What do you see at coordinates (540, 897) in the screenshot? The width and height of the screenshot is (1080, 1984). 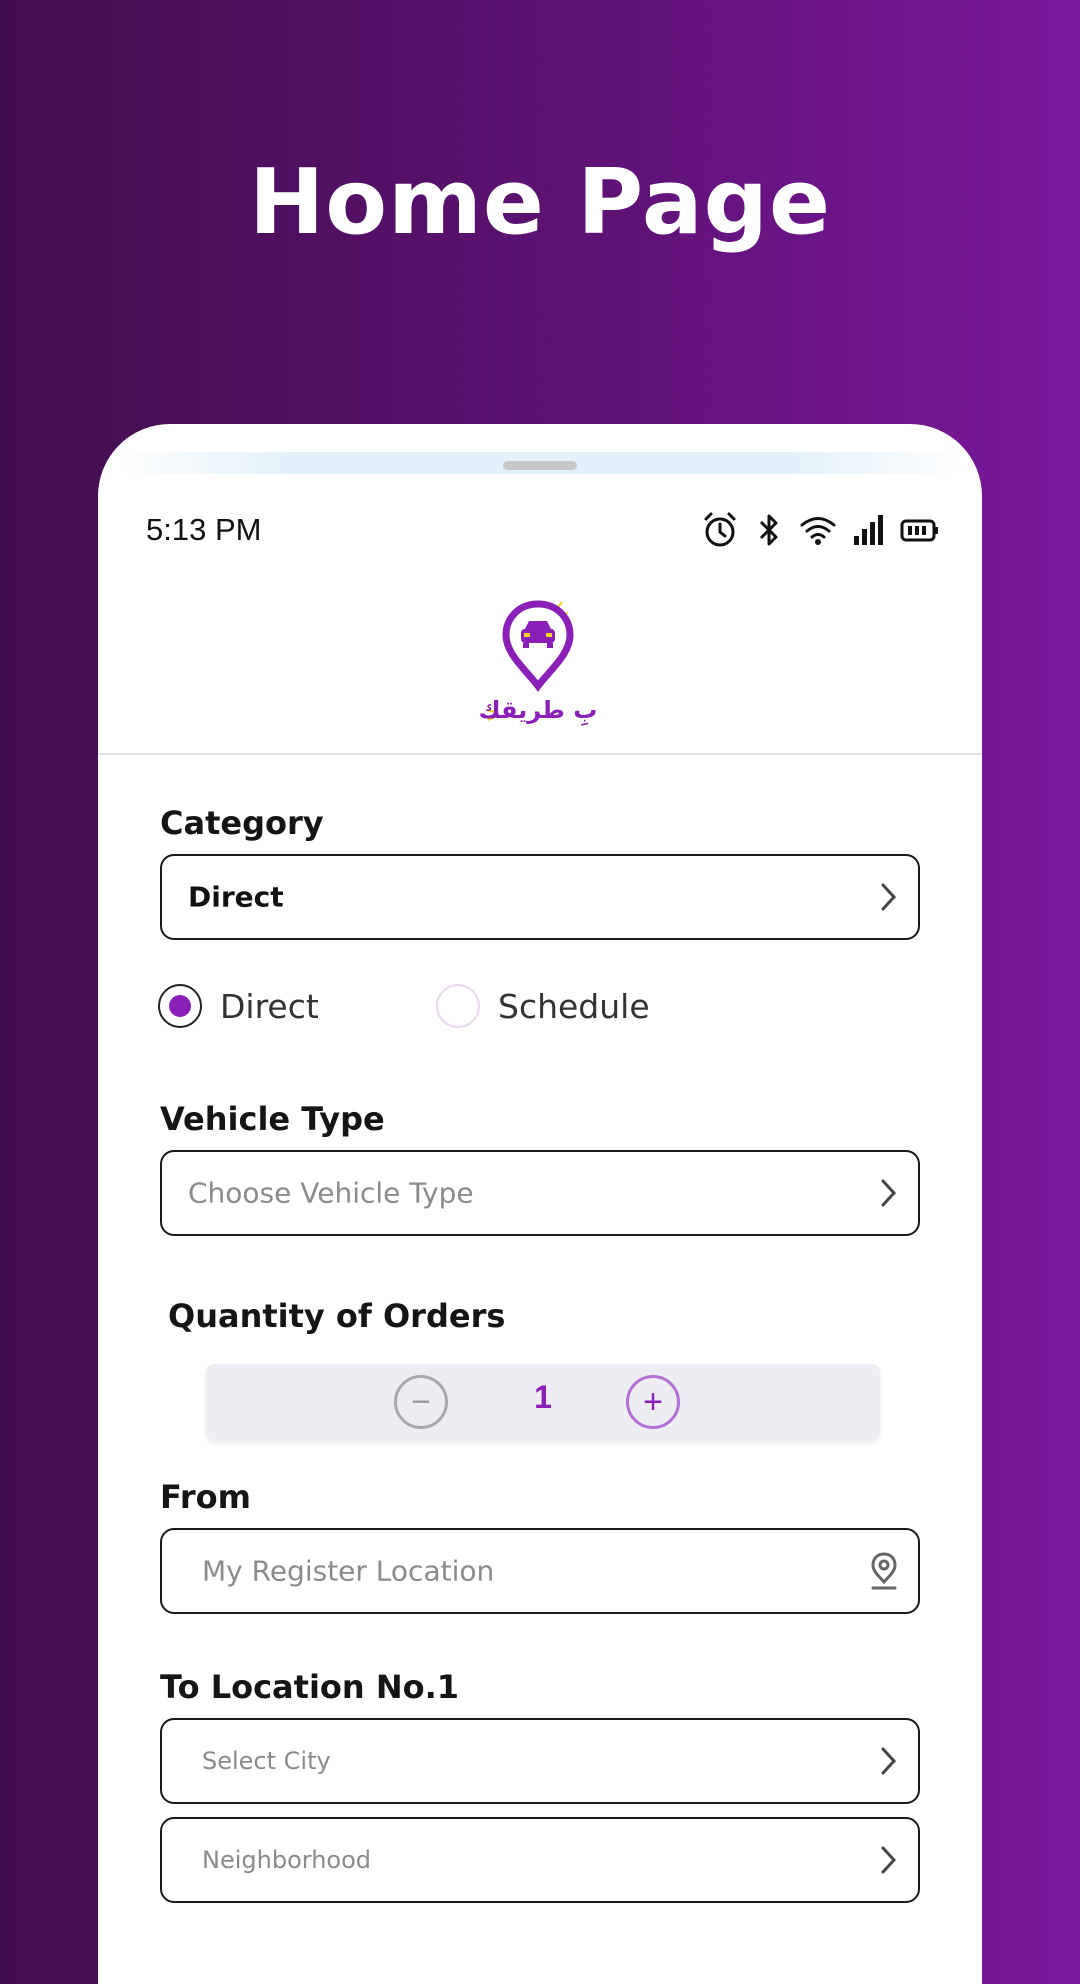 I see `category-select: Direct` at bounding box center [540, 897].